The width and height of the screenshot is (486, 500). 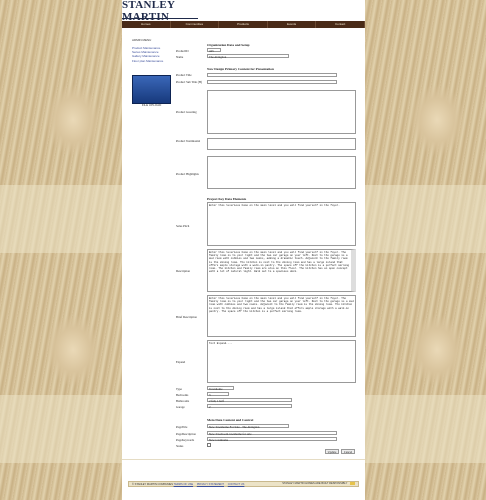 What do you see at coordinates (182, 51) in the screenshot?
I see `label-product-id: ProductID` at bounding box center [182, 51].